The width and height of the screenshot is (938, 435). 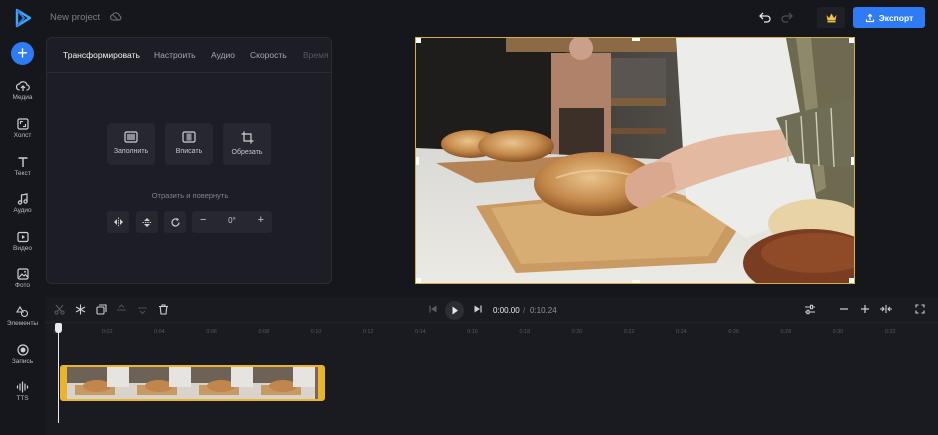 I want to click on sidebar-item-tts: TTS, so click(x=22, y=398).